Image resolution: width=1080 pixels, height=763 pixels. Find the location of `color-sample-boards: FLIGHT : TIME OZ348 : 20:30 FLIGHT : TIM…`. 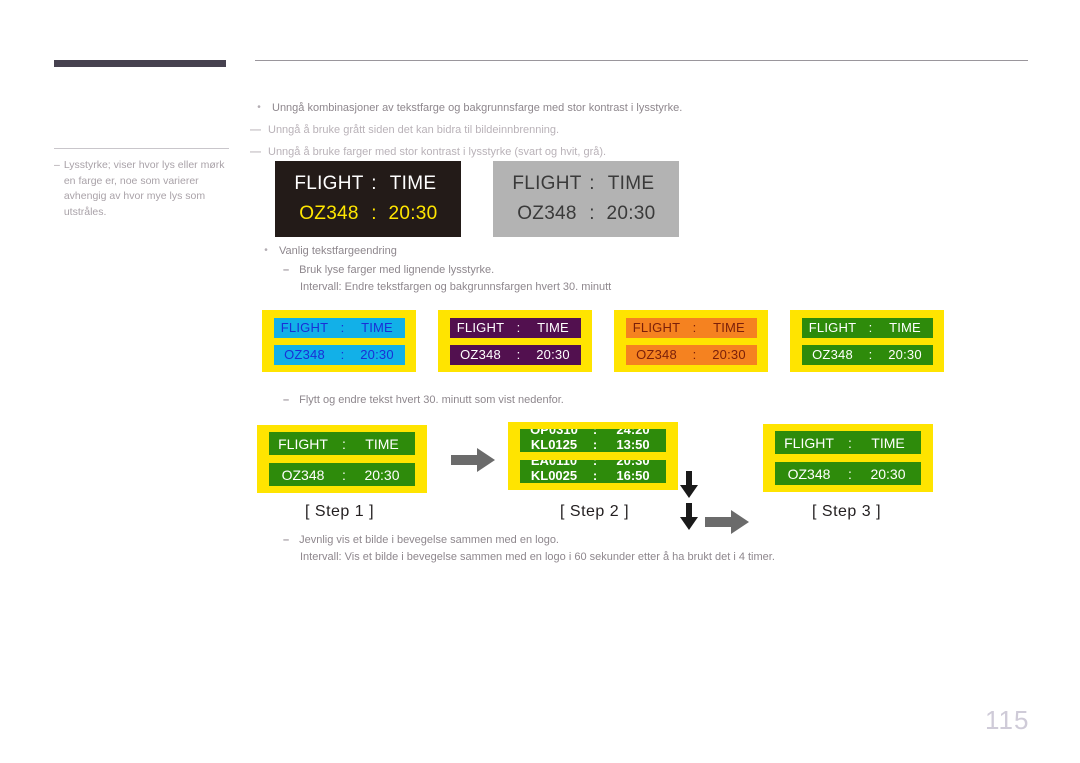

color-sample-boards: FLIGHT : TIME OZ348 : 20:30 FLIGHT : TIM… is located at coordinates (603, 341).